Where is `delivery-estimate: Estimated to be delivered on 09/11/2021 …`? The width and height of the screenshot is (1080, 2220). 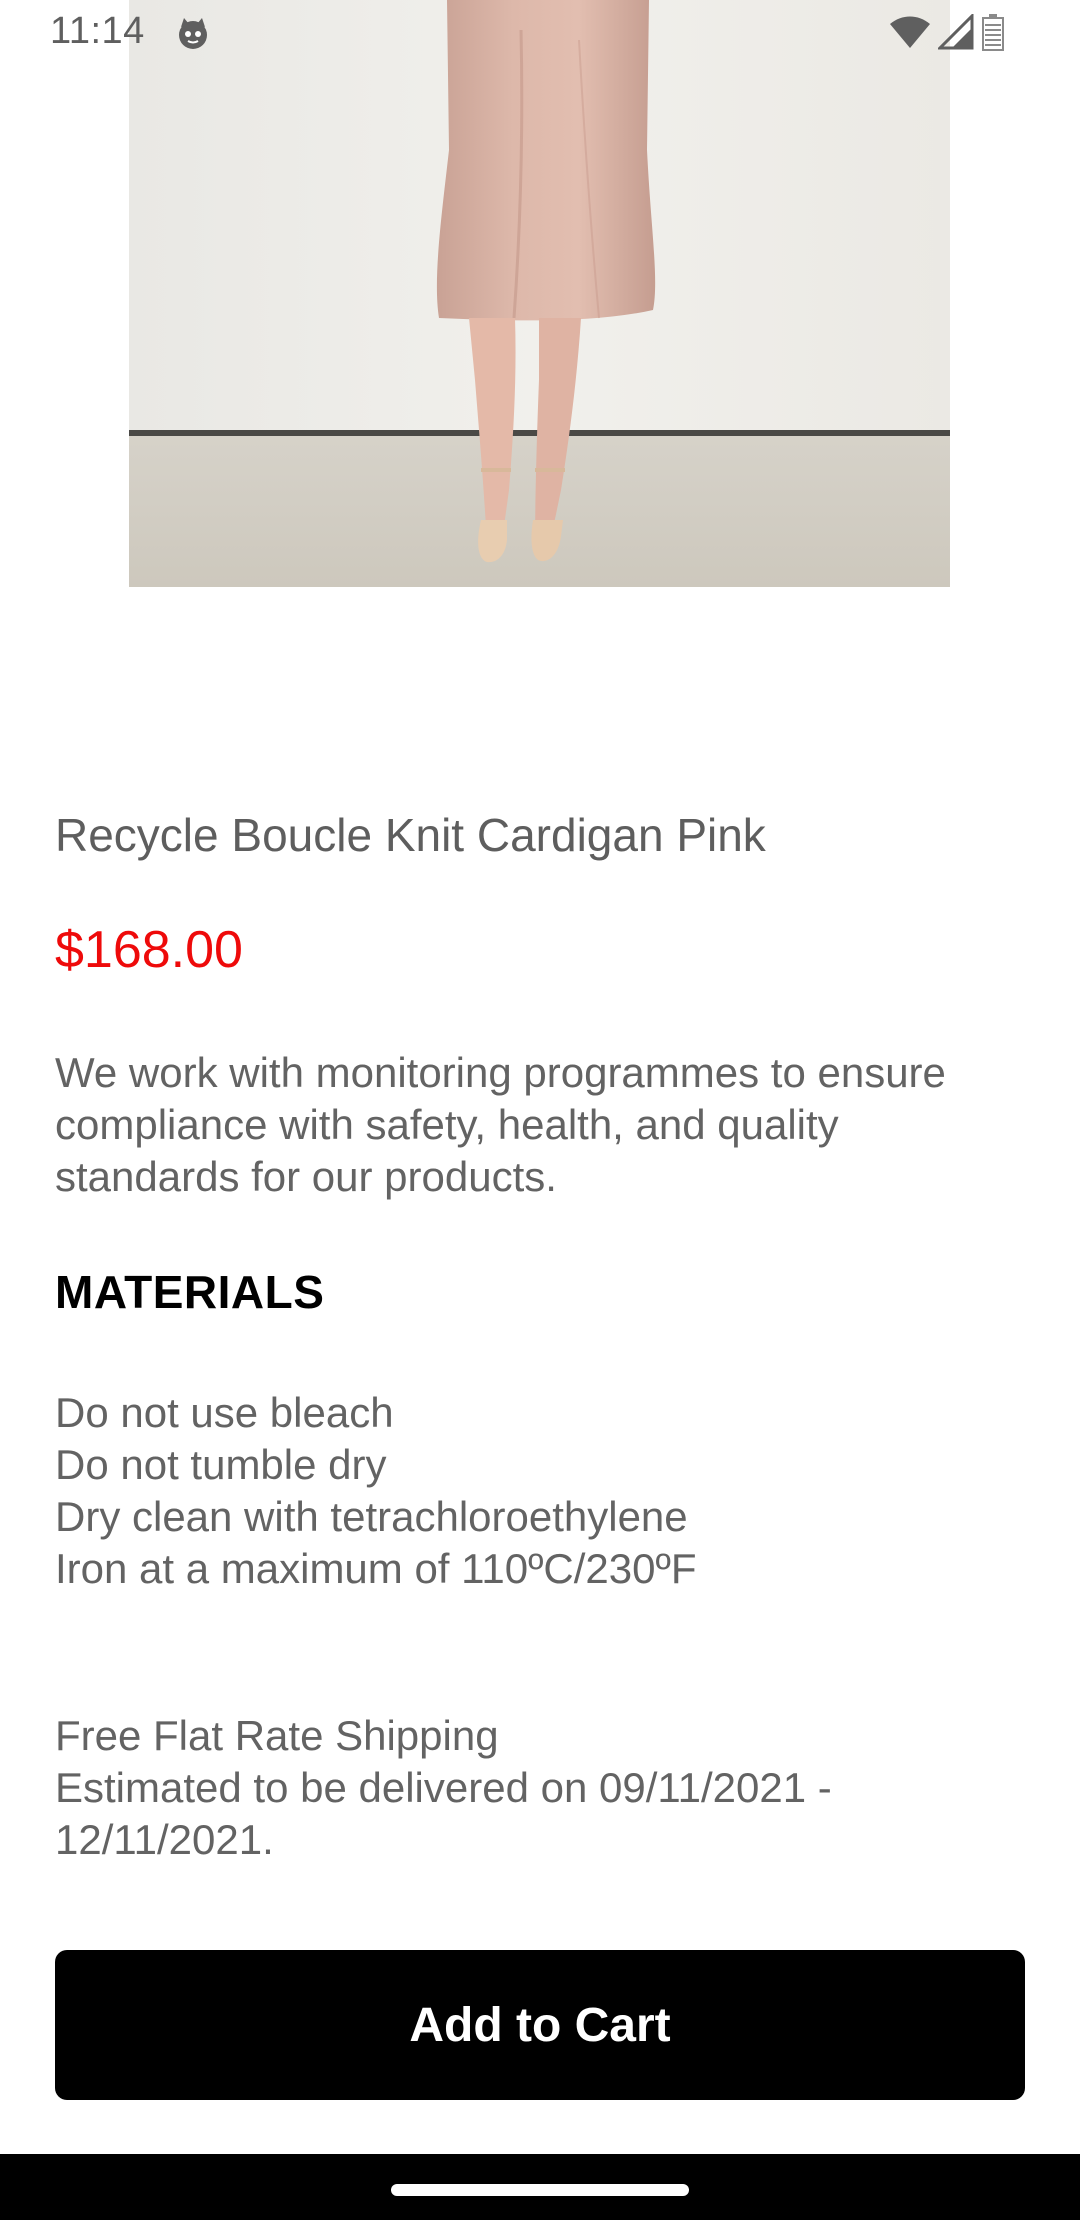 delivery-estimate: Estimated to be delivered on 09/11/2021 … is located at coordinates (443, 1813).